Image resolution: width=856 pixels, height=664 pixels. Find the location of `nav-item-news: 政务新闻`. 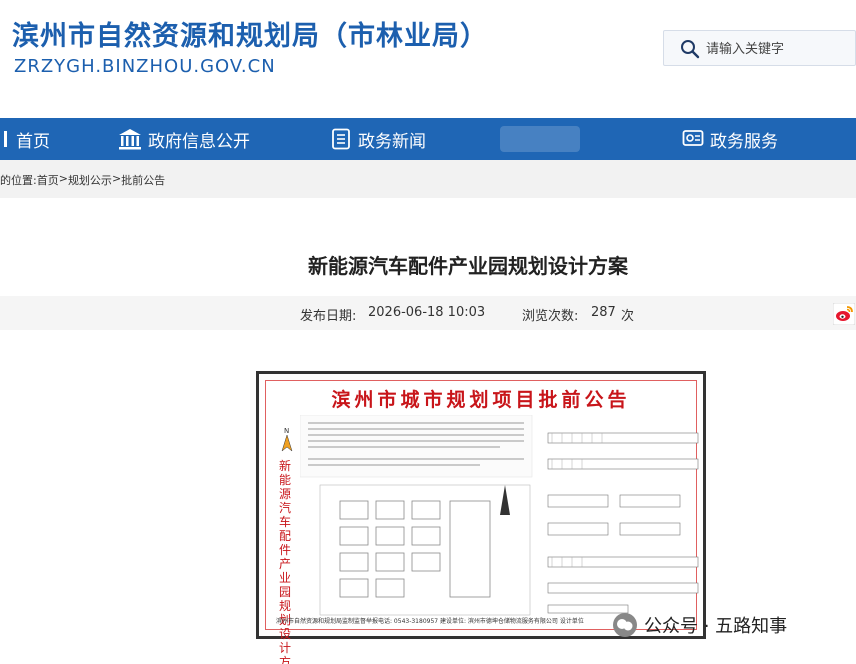

nav-item-news: 政务新闻 is located at coordinates (378, 139).